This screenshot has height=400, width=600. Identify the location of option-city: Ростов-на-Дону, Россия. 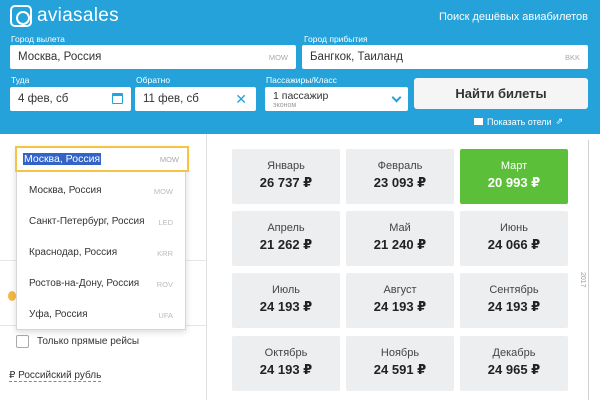
(84, 283).